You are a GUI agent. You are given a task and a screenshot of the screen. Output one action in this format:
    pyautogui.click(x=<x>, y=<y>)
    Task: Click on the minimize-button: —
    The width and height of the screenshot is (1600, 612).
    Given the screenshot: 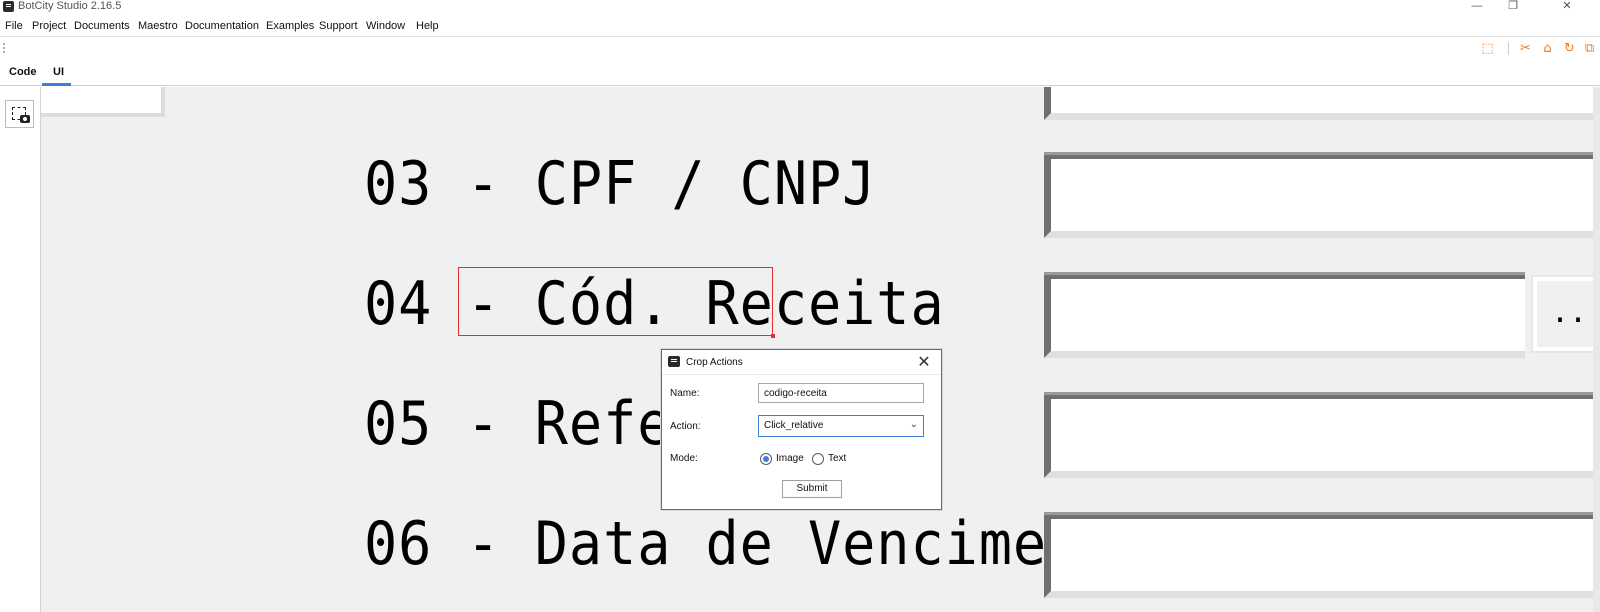 What is the action you would take?
    pyautogui.click(x=1477, y=7)
    